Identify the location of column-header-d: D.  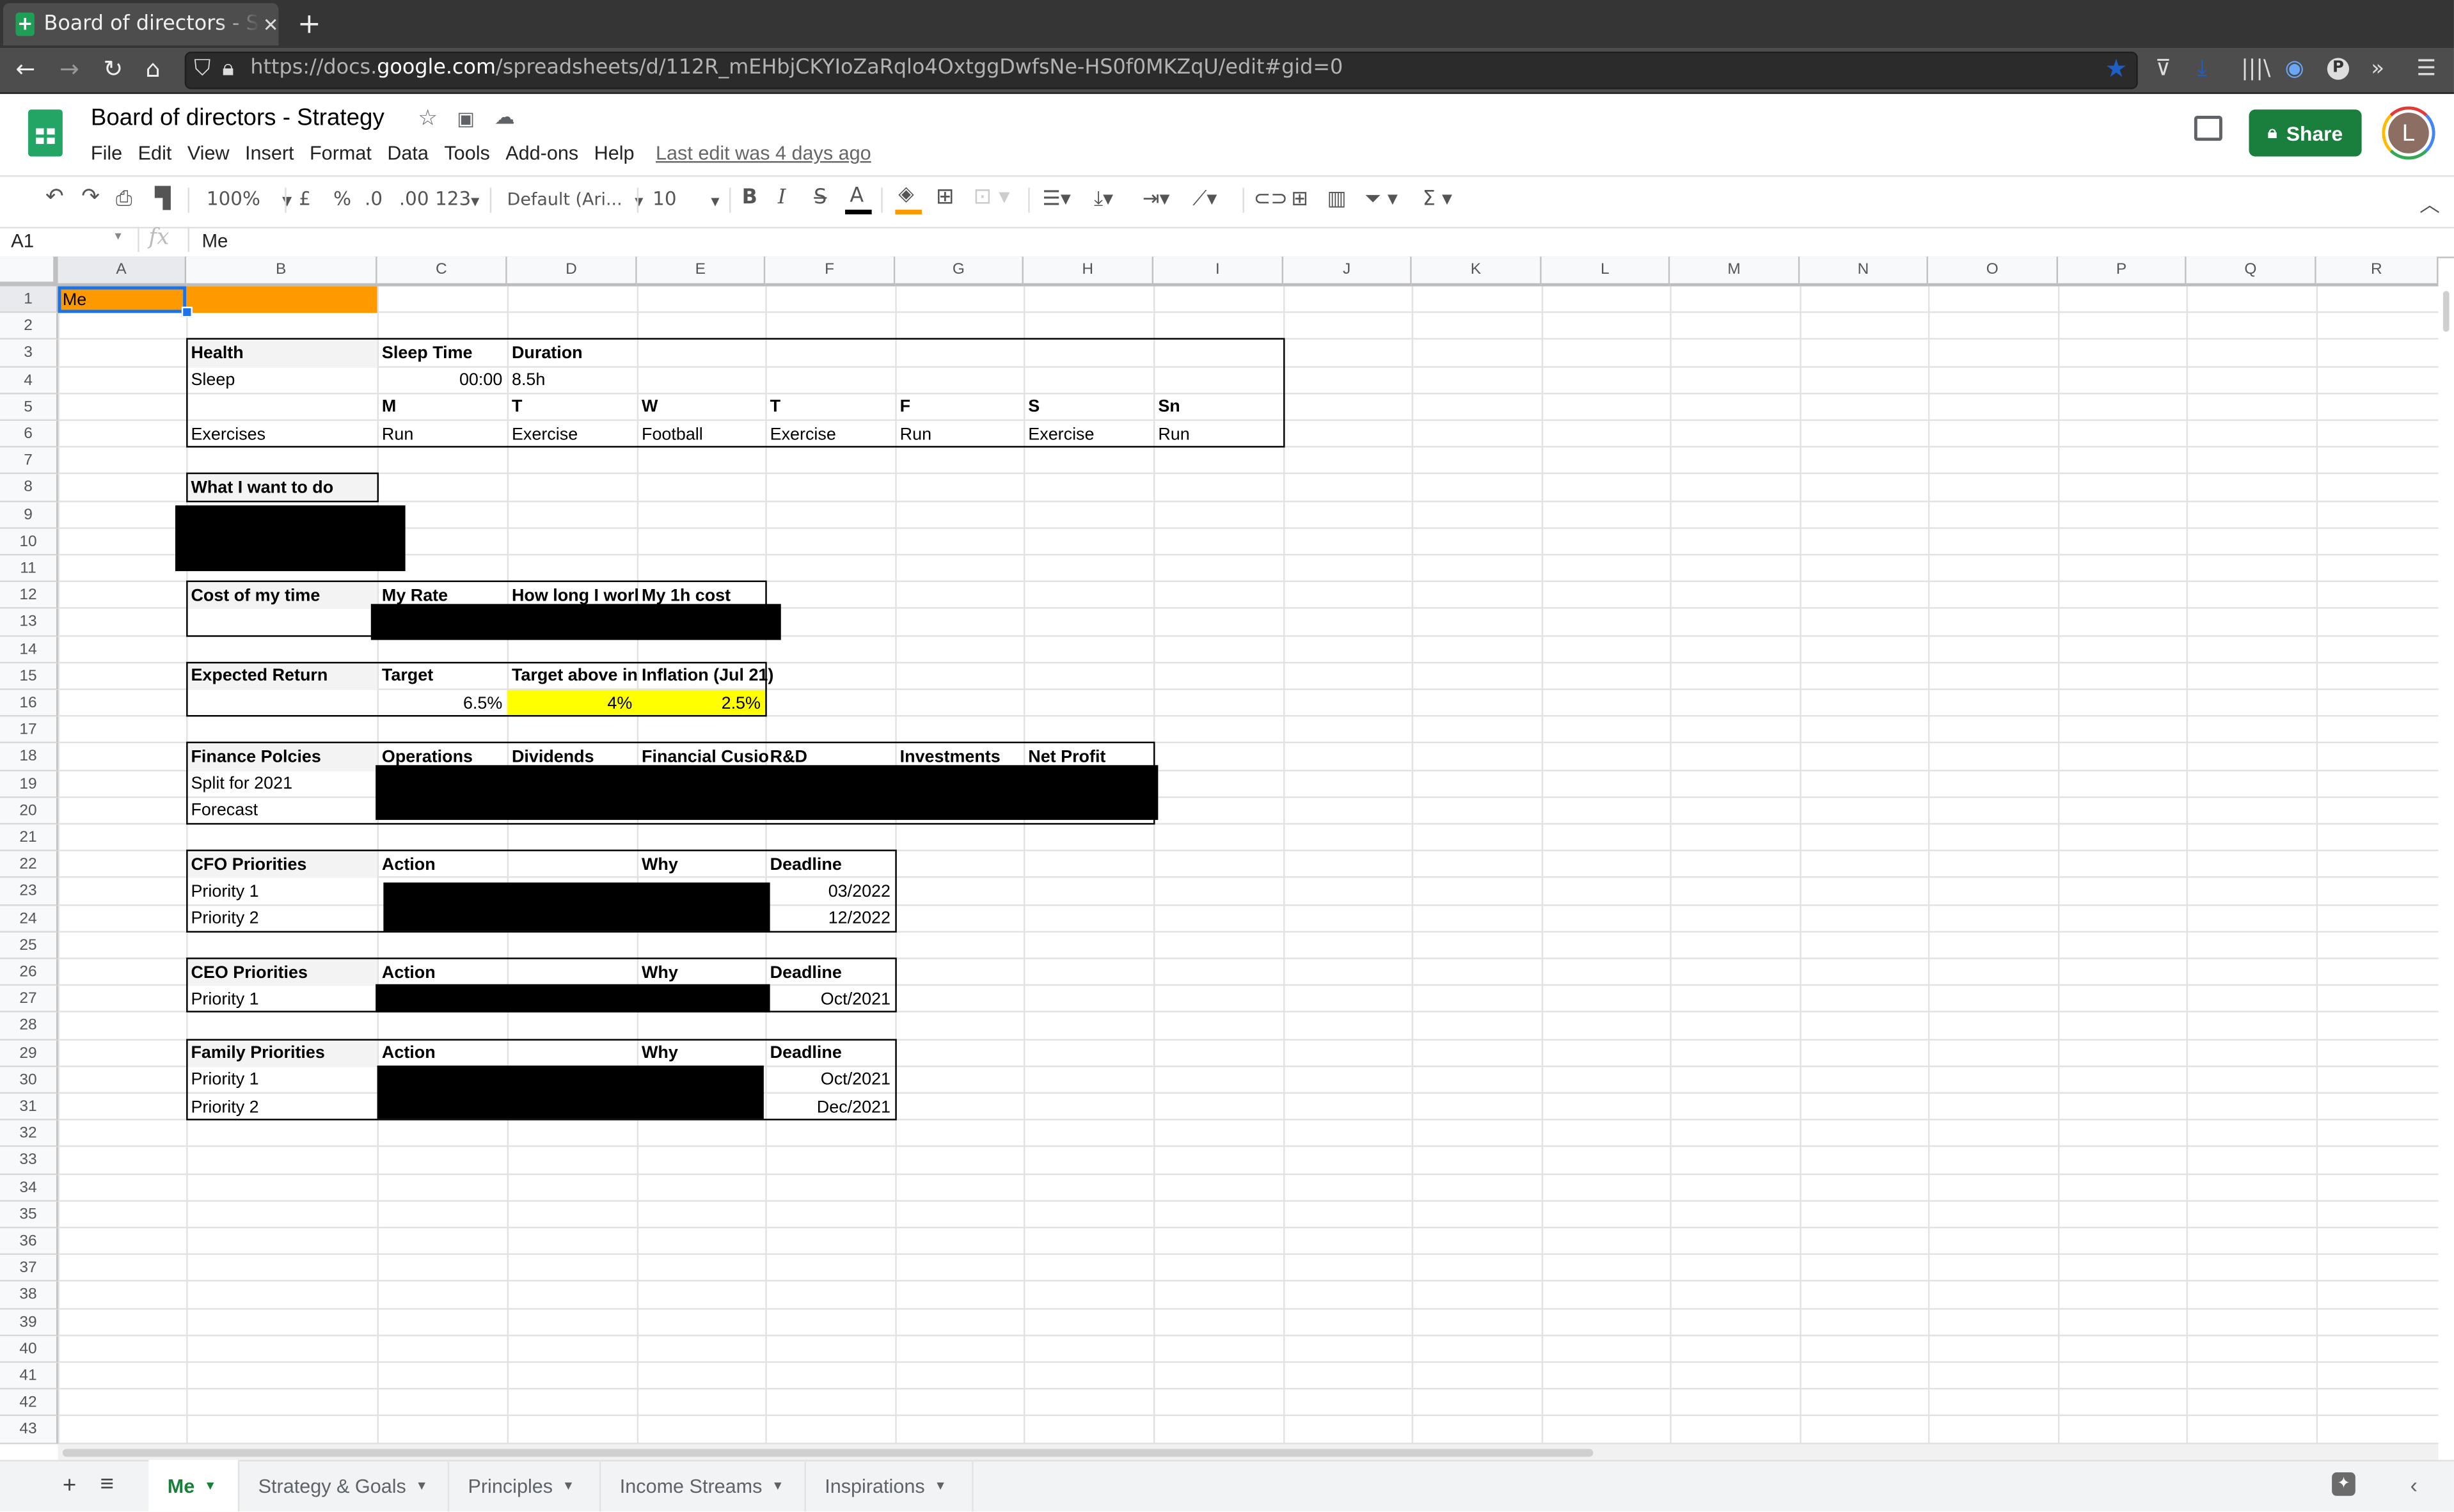
(572, 271).